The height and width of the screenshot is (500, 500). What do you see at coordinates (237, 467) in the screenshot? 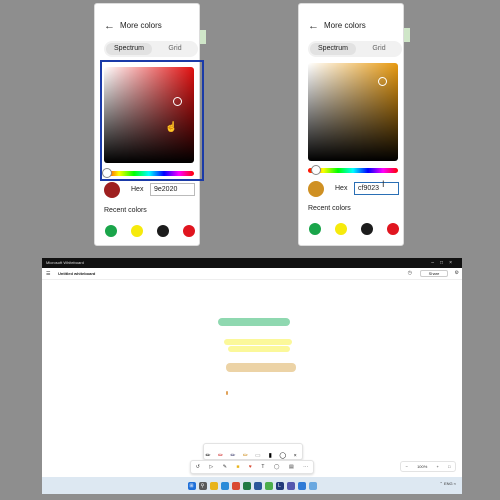
I see `sticky-note-icon: ■` at bounding box center [237, 467].